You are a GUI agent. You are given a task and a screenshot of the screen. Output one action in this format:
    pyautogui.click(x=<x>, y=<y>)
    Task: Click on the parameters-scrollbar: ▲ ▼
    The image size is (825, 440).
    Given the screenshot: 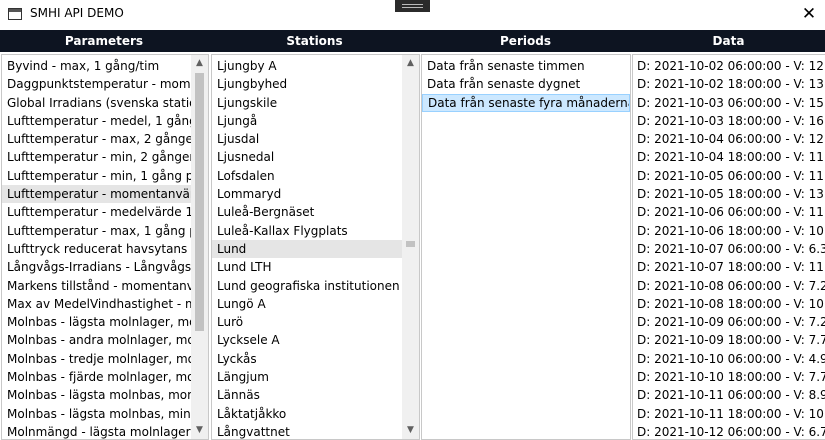 What is the action you would take?
    pyautogui.click(x=199, y=247)
    